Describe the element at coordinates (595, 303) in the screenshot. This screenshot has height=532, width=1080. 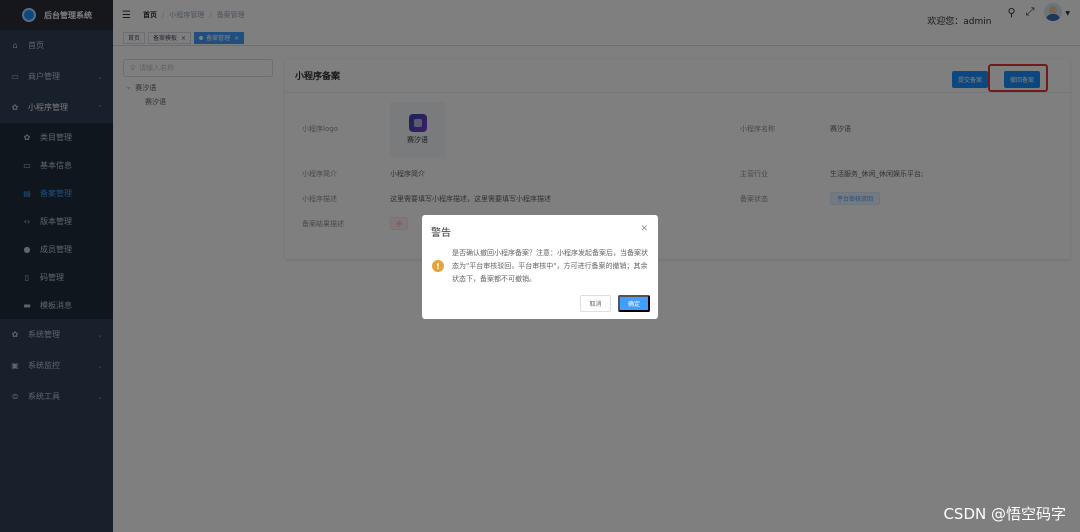
I see `cancel-button: 取消` at that location.